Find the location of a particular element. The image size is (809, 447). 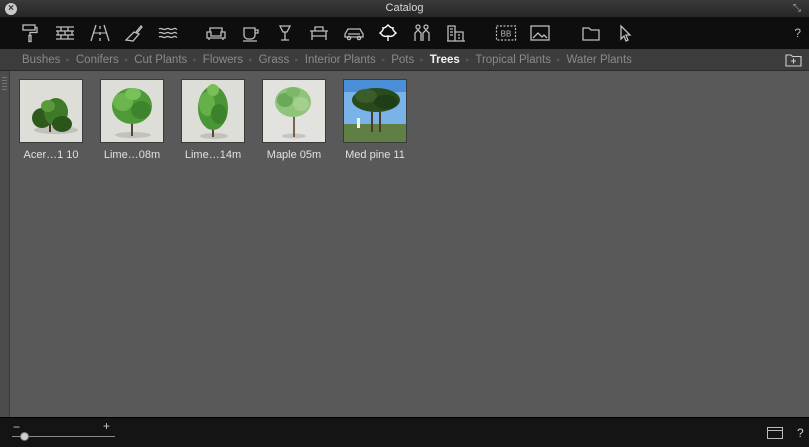

billboard-icon: BB is located at coordinates (506, 33).